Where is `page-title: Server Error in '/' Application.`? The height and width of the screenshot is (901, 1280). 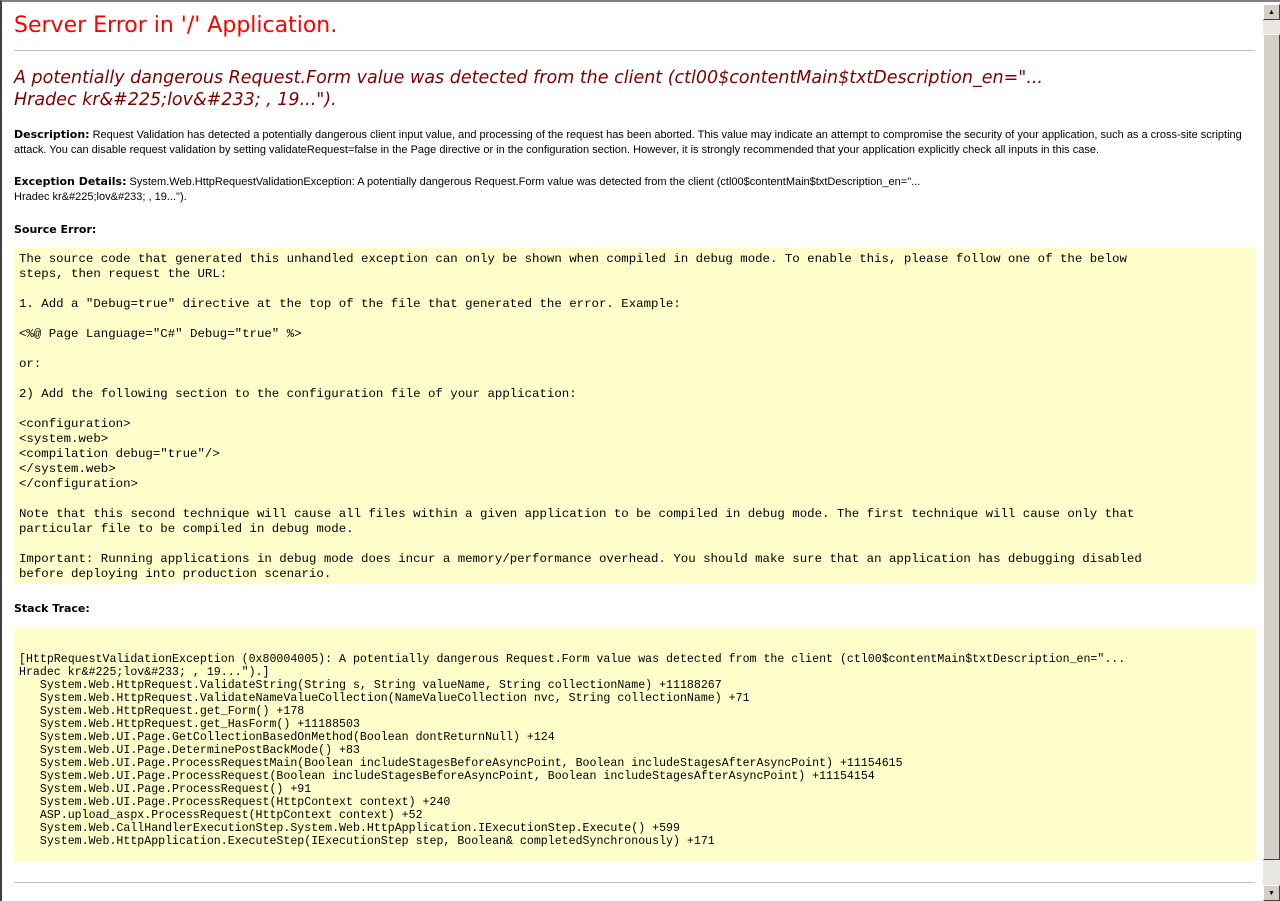
page-title: Server Error in '/' Application. is located at coordinates (176, 25).